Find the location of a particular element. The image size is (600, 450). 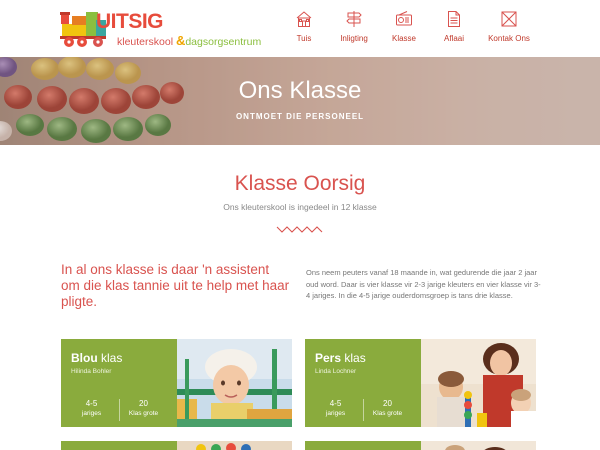

nav-item-klasse: Klasse is located at coordinates (404, 26).